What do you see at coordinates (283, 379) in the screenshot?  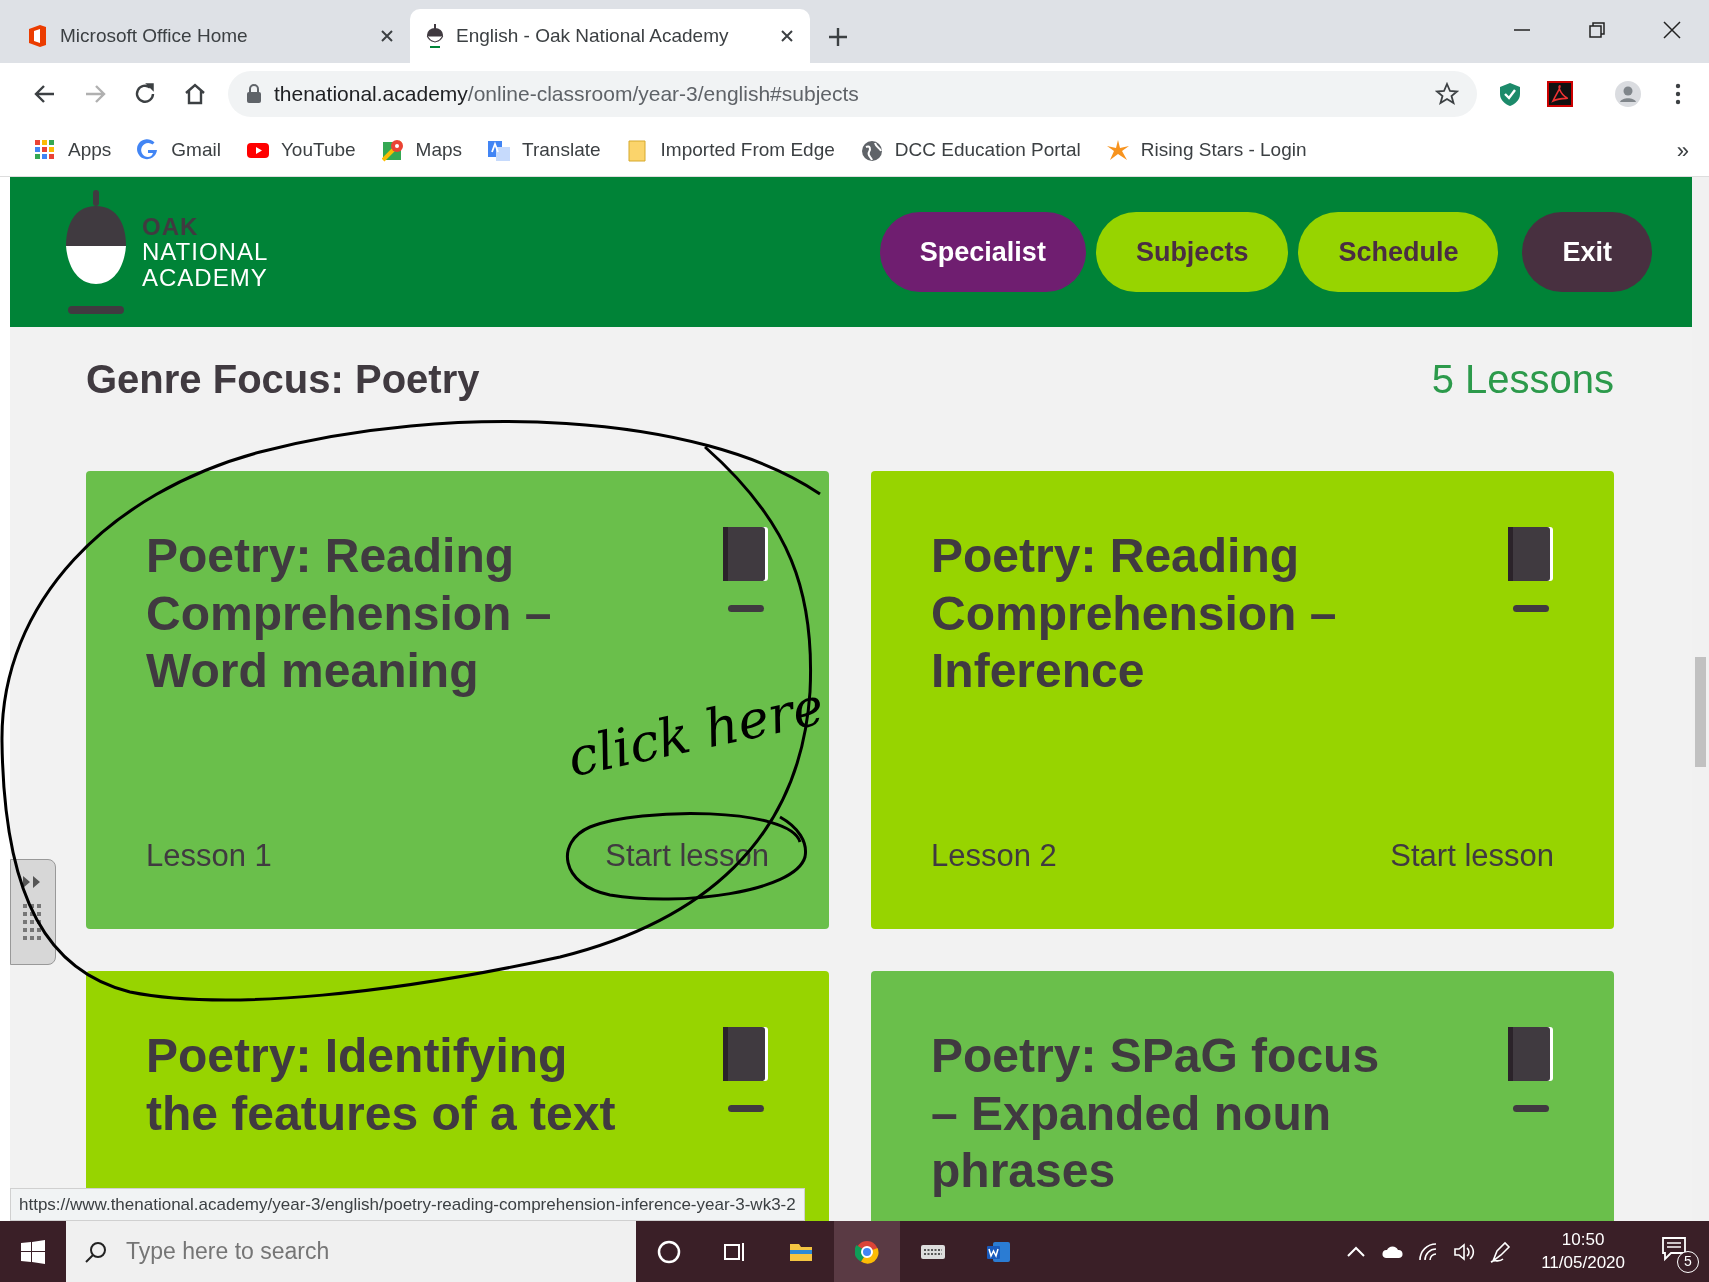 I see `section-title: Genre Focus: Poetry` at bounding box center [283, 379].